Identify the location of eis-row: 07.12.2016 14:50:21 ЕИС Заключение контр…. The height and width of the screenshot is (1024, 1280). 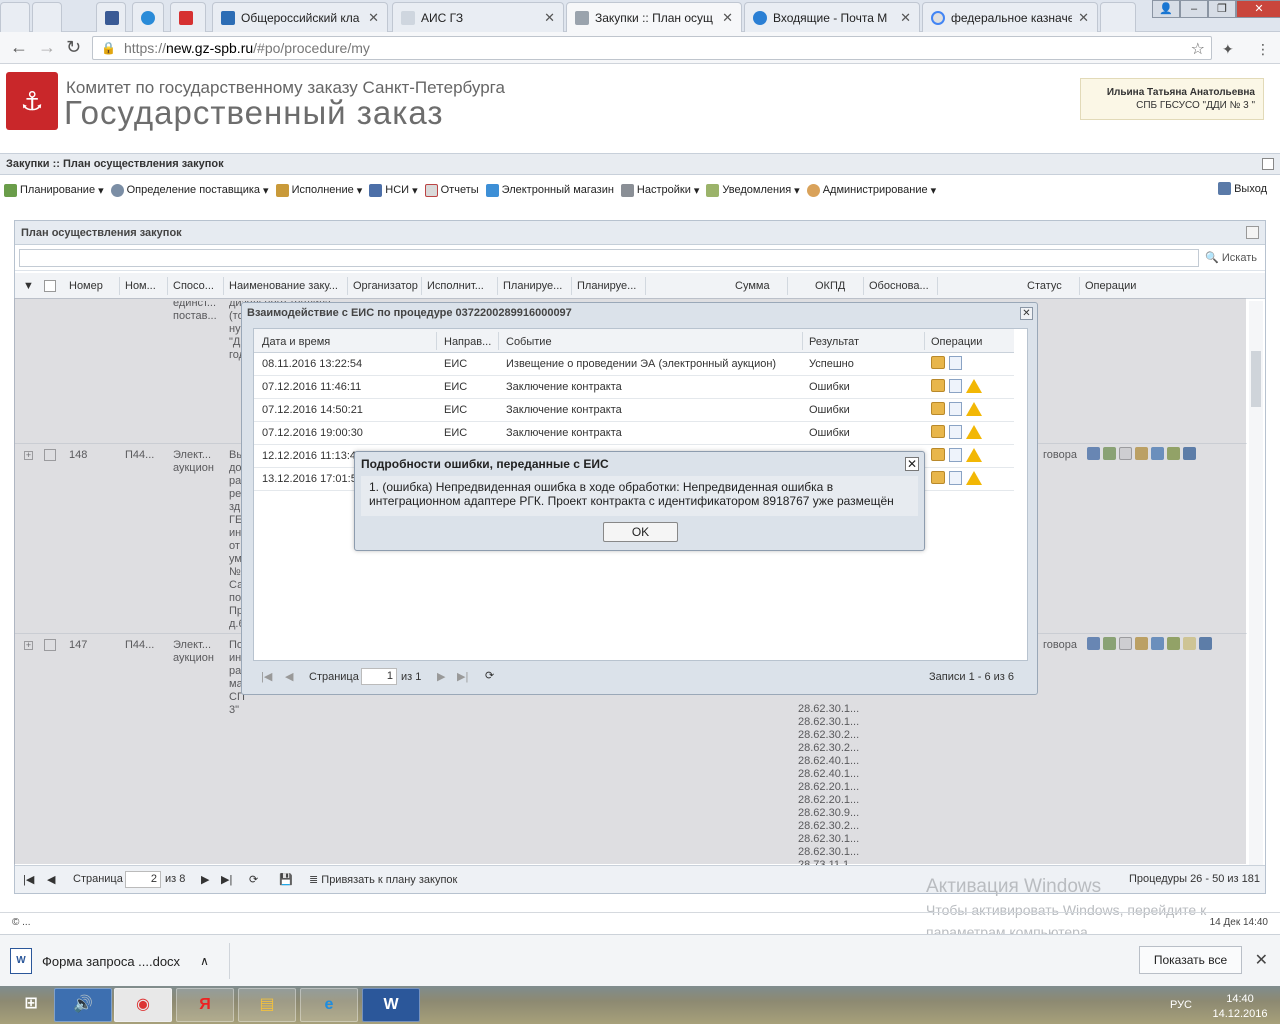
(634, 410).